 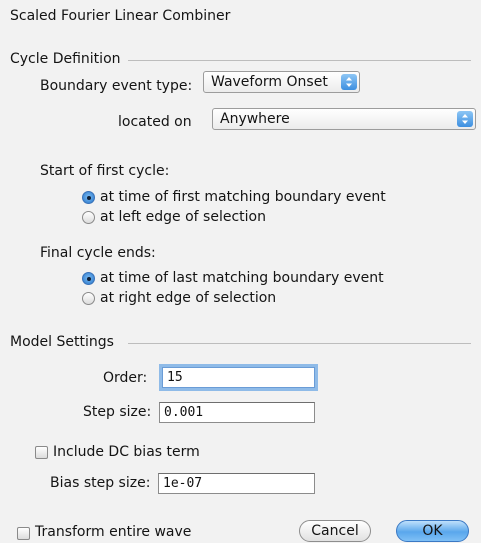 I want to click on order-label: Order:, so click(x=125, y=378).